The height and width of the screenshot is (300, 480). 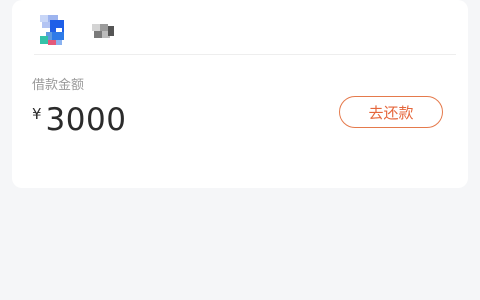 I want to click on app-logo-icon, so click(x=52, y=30).